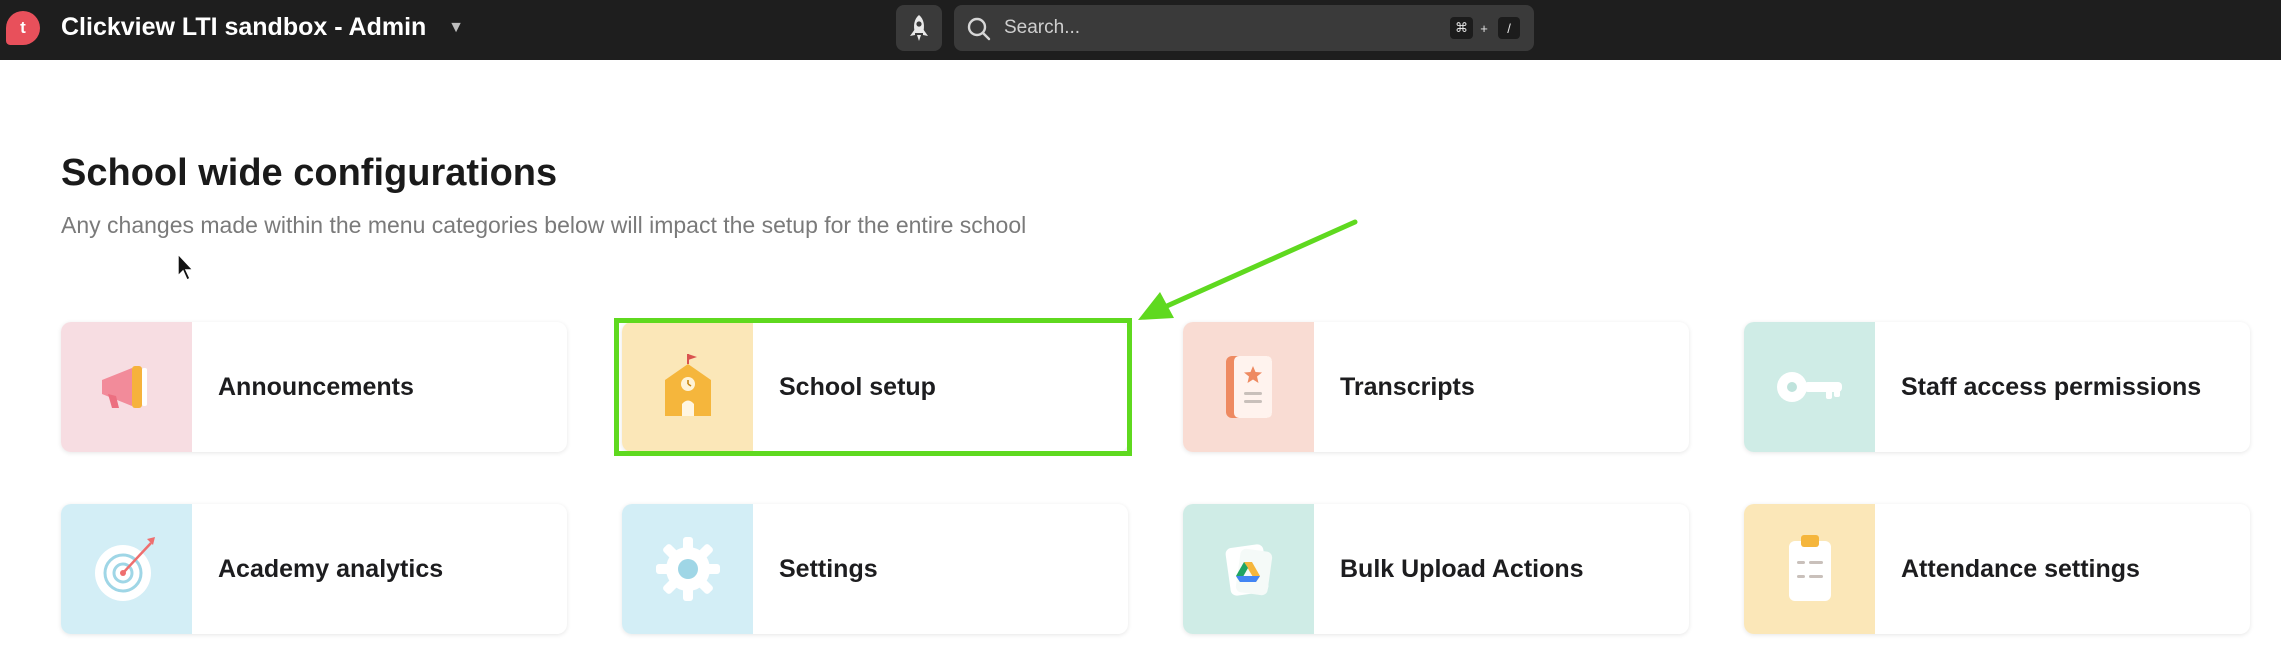 This screenshot has width=2281, height=670. I want to click on card-transcripts: Transcripts, so click(1436, 387).